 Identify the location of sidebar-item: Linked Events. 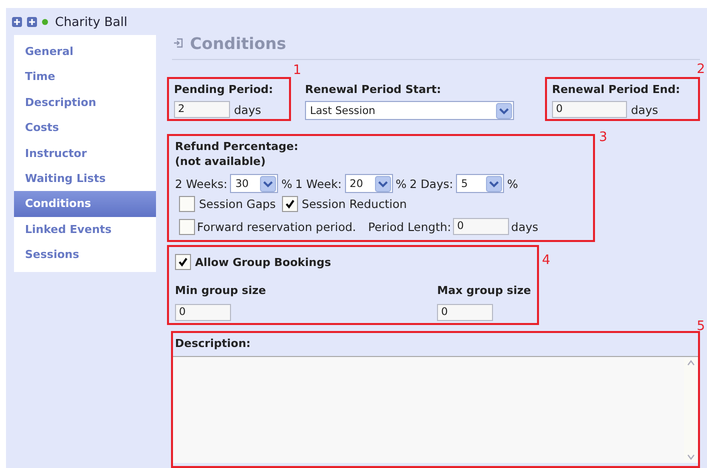
(85, 229).